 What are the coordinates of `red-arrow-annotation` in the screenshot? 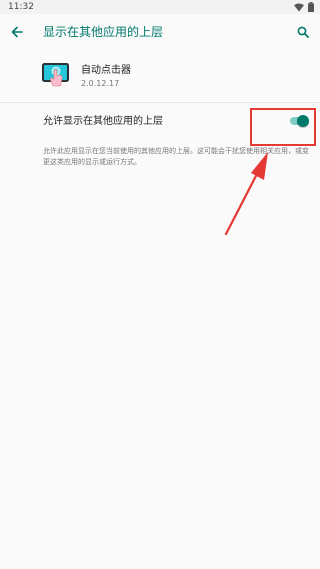 It's located at (246, 194).